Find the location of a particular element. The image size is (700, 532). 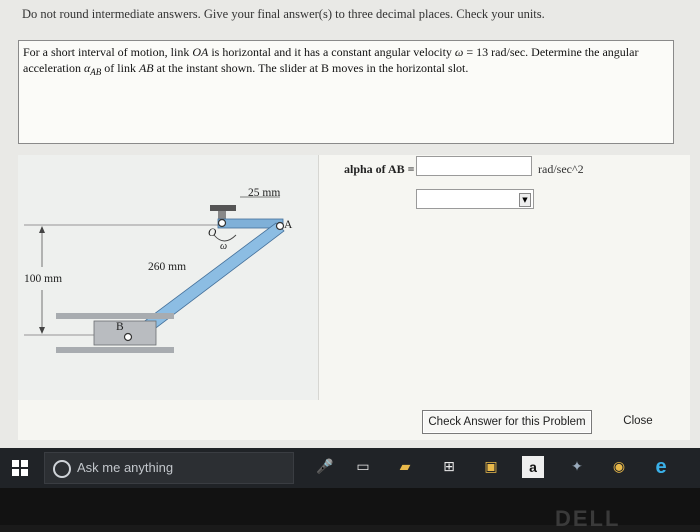

windows-start-icon is located at coordinates (20, 468).